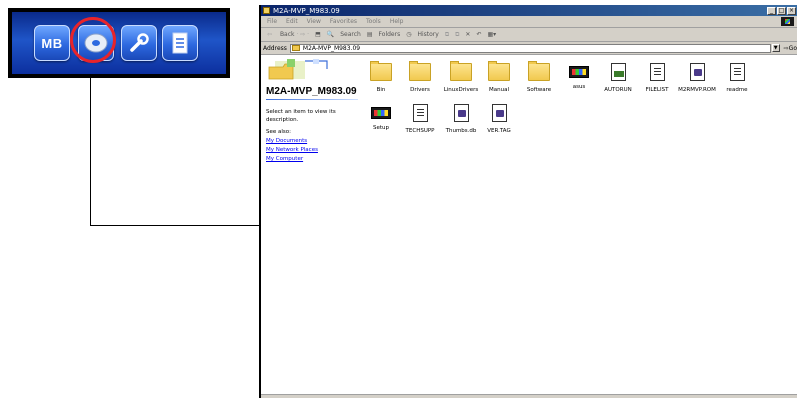 This screenshot has height=398, width=797. I want to click on mb-button: MB, so click(52, 43).